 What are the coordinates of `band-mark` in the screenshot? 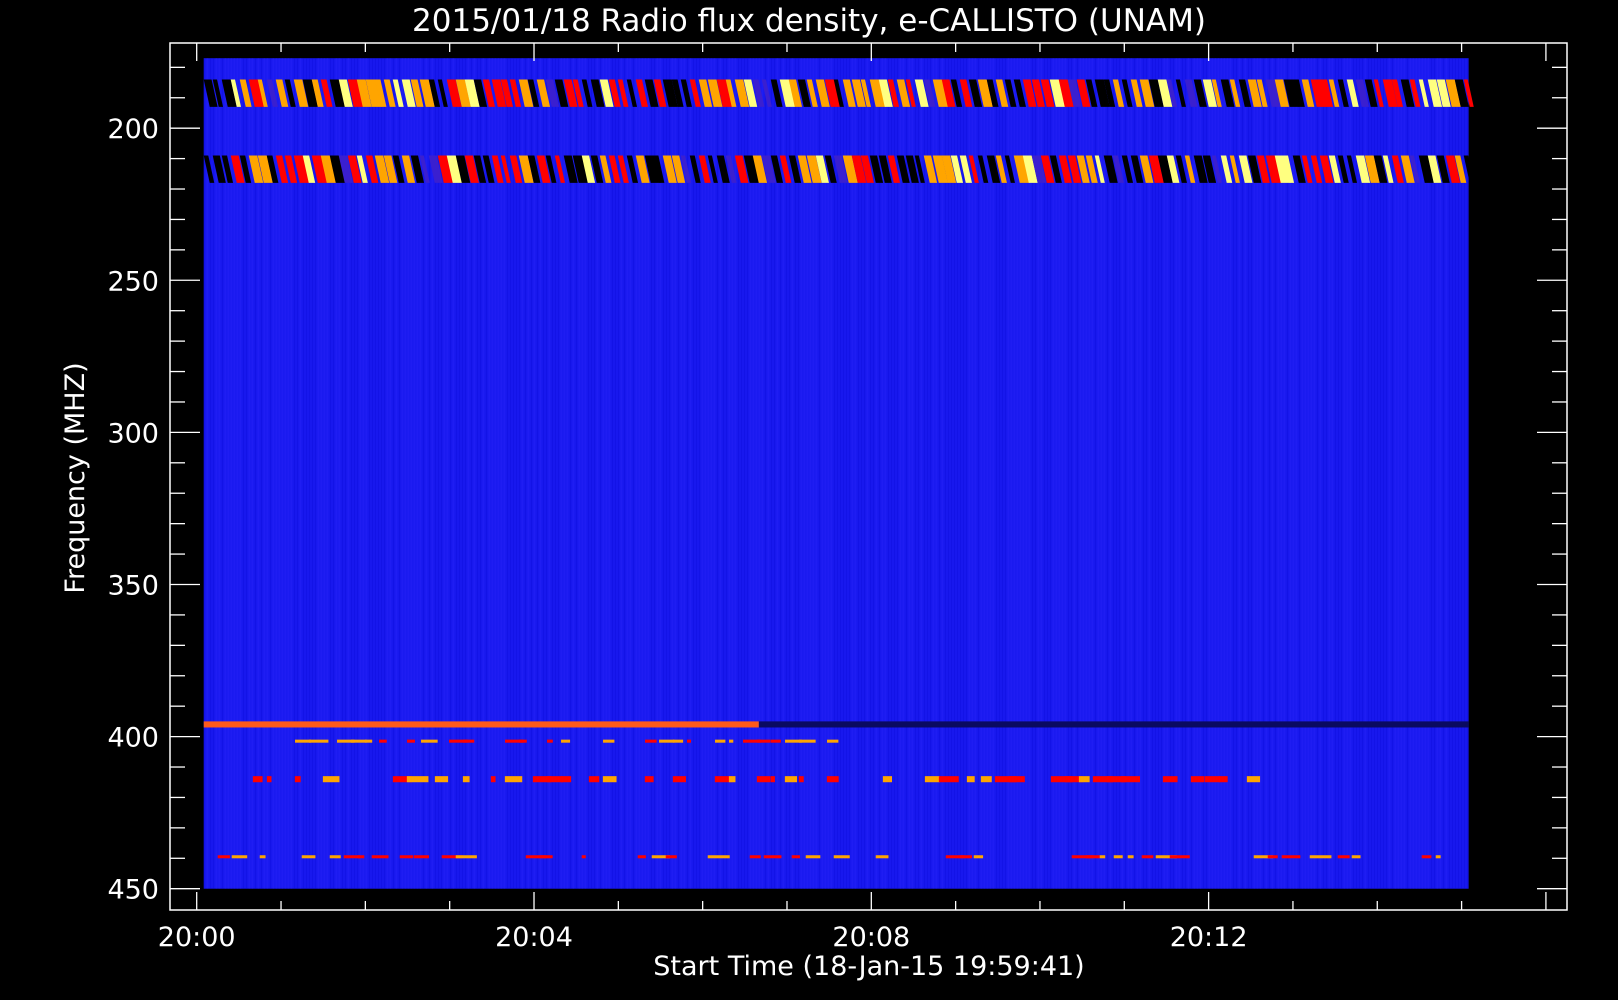 It's located at (1113, 724).